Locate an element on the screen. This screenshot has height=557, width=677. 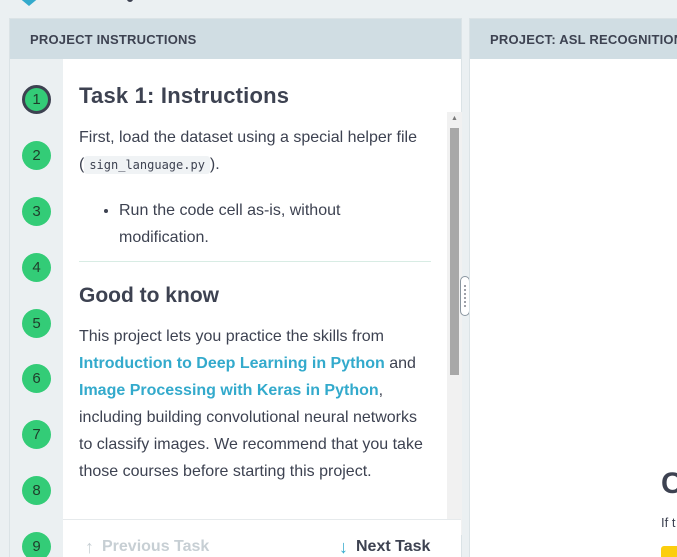
intro-text-end: ). is located at coordinates (214, 164).